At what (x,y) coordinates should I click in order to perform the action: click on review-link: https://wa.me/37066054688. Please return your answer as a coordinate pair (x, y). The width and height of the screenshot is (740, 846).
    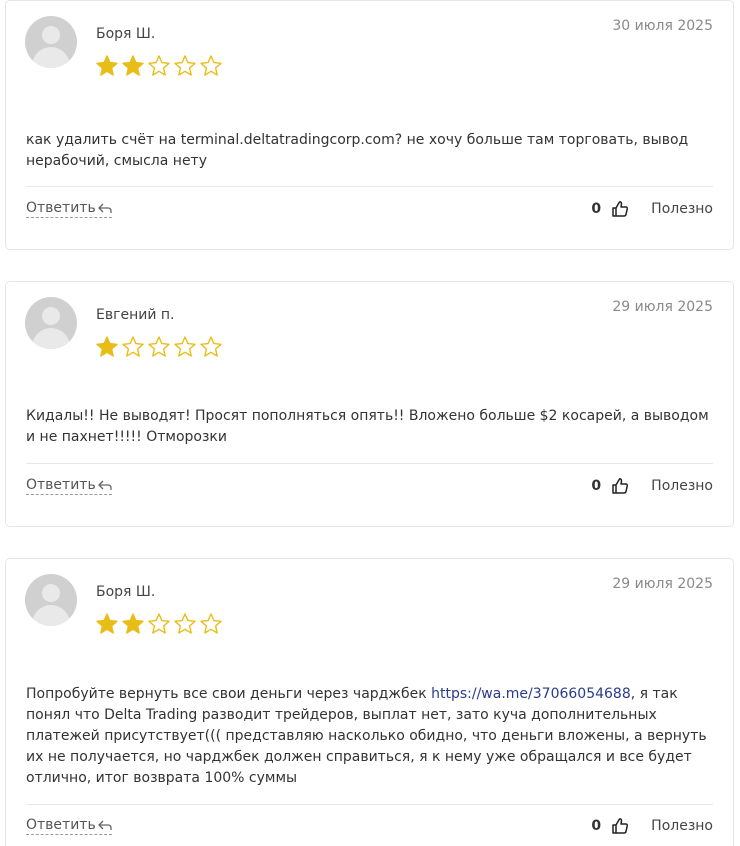
    Looking at the image, I should click on (531, 694).